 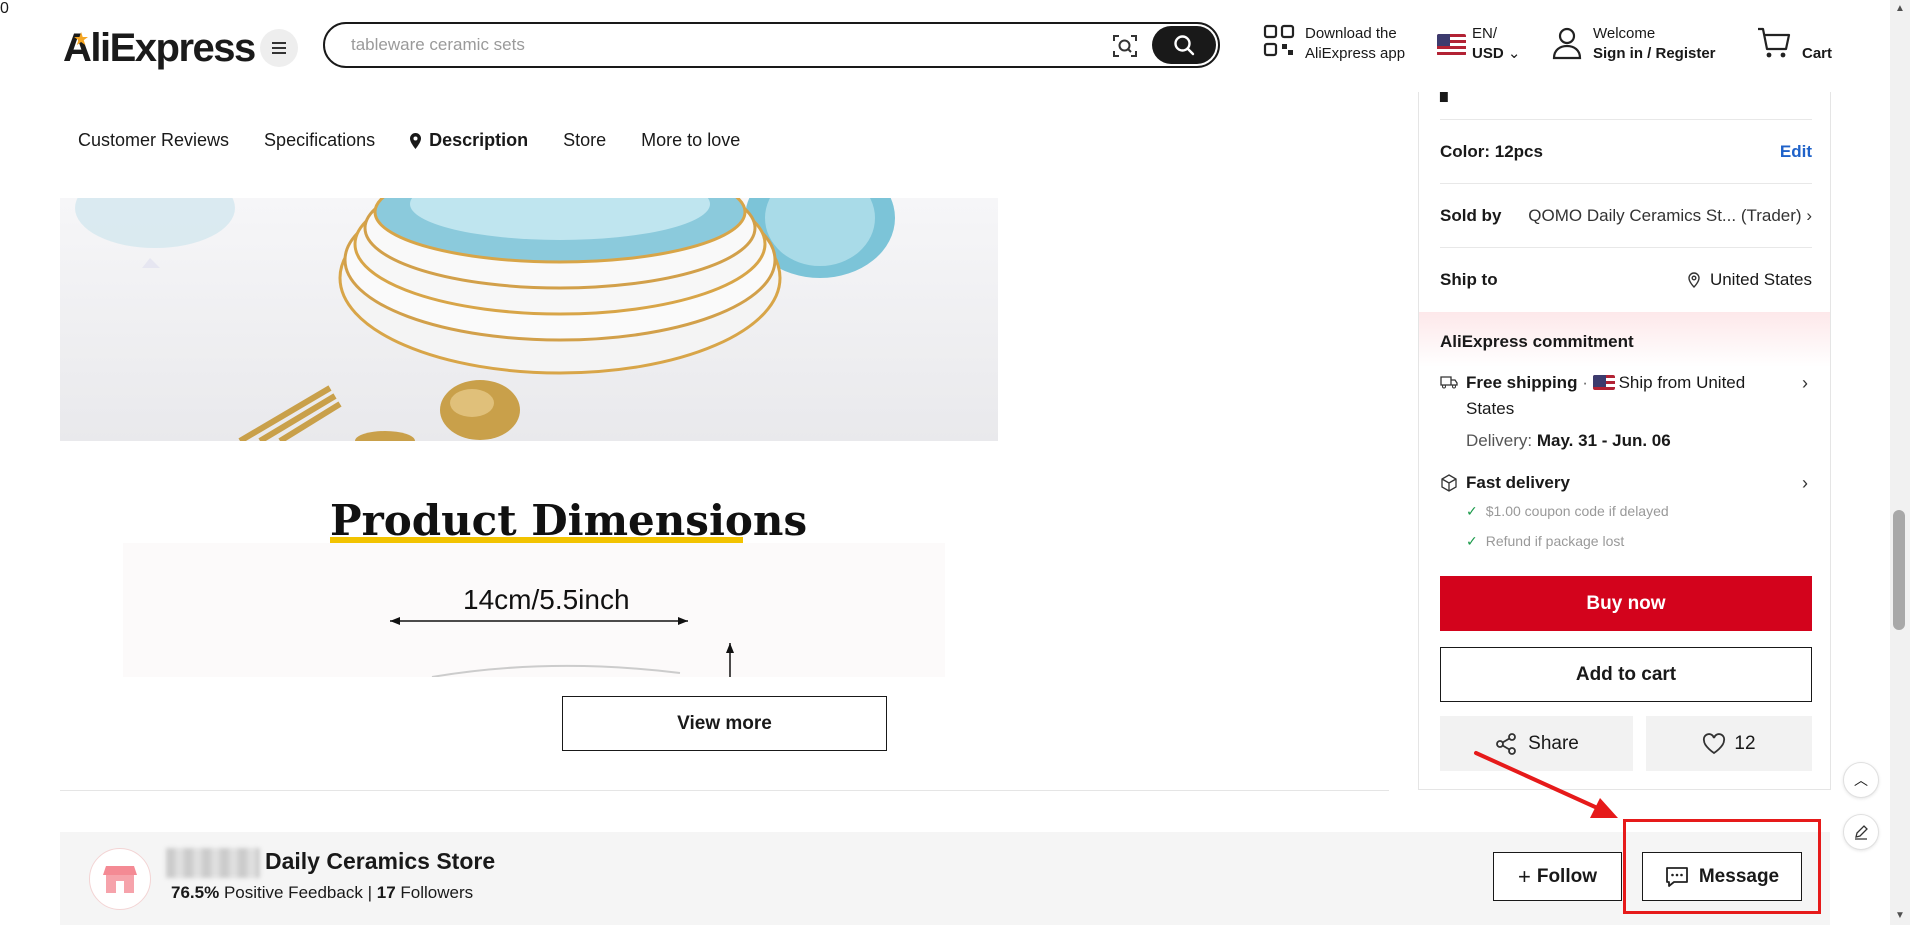 I want to click on app-line-2: AliExpress app, so click(x=1355, y=53).